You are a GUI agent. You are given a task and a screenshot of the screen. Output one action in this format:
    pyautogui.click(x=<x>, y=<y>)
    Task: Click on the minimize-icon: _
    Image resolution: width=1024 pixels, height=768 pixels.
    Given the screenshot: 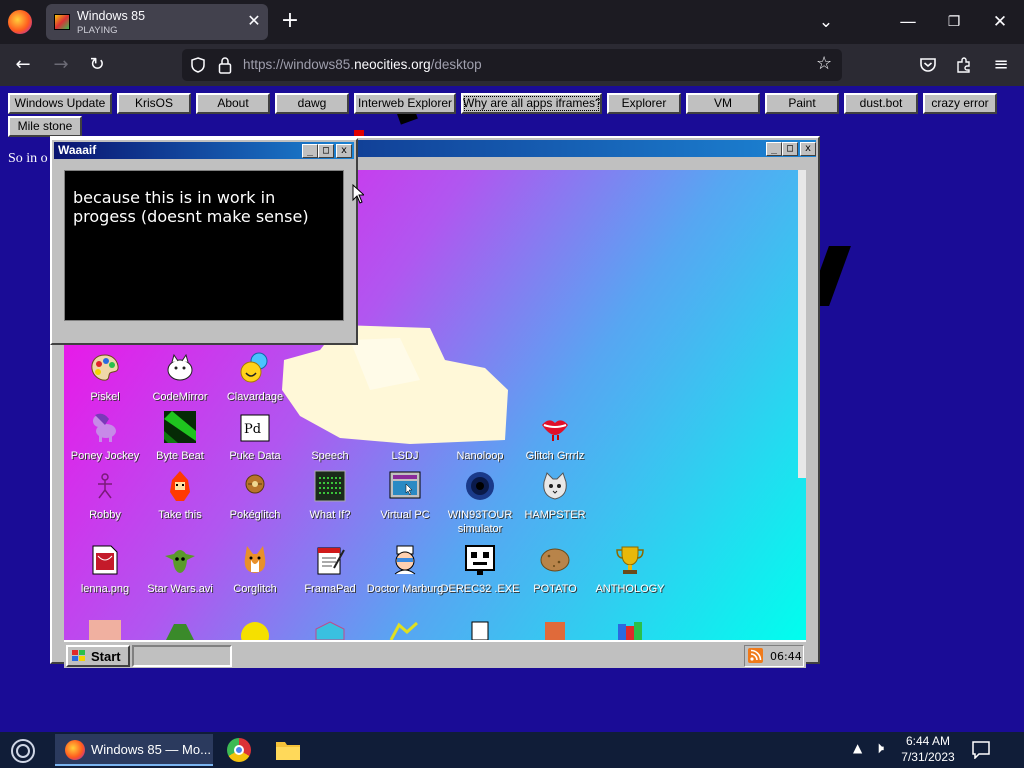 What is the action you would take?
    pyautogui.click(x=774, y=149)
    